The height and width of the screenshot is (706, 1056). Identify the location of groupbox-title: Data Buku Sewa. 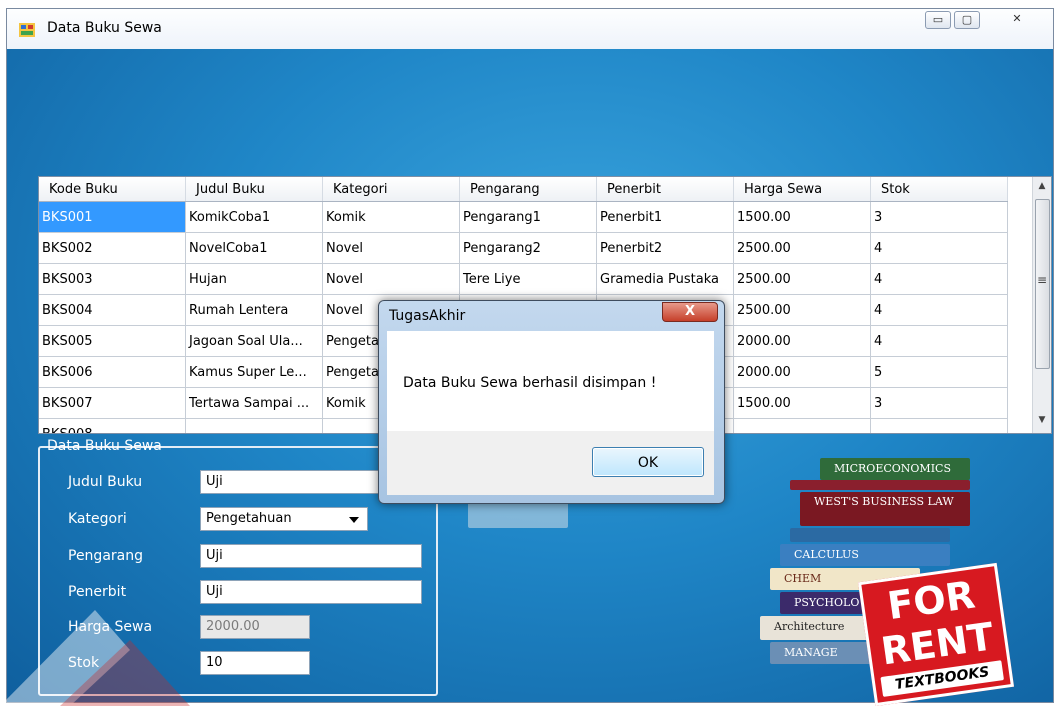
(104, 446).